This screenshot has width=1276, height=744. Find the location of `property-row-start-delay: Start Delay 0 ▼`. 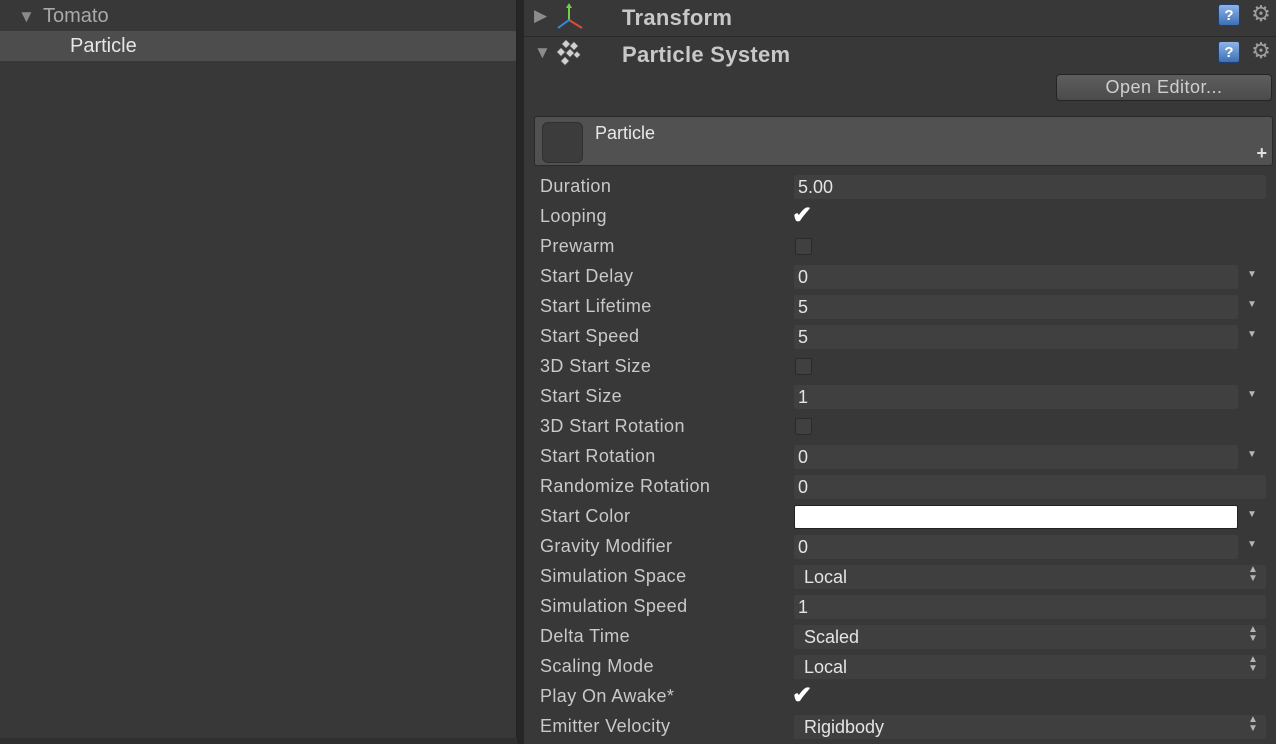

property-row-start-delay: Start Delay 0 ▼ is located at coordinates (905, 275).